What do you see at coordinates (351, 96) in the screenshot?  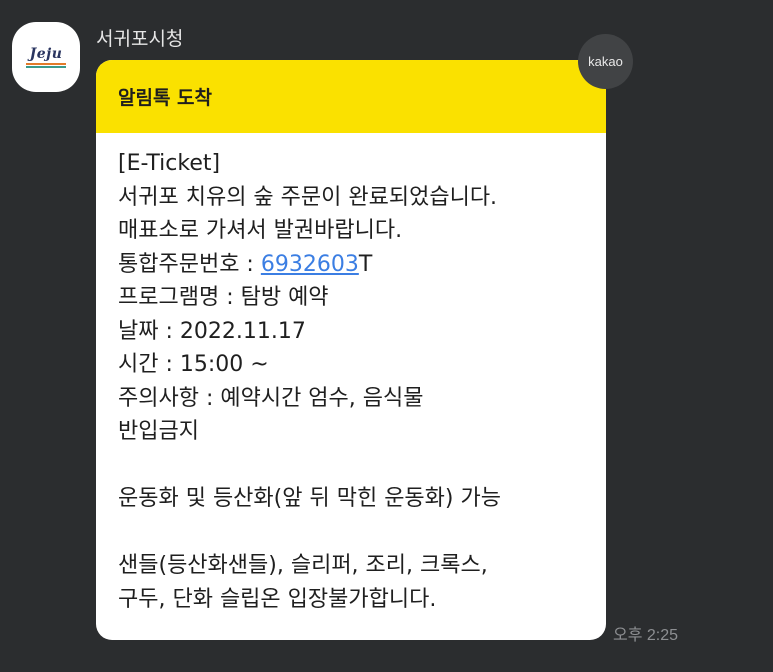 I see `message-header: 알림톡 도착` at bounding box center [351, 96].